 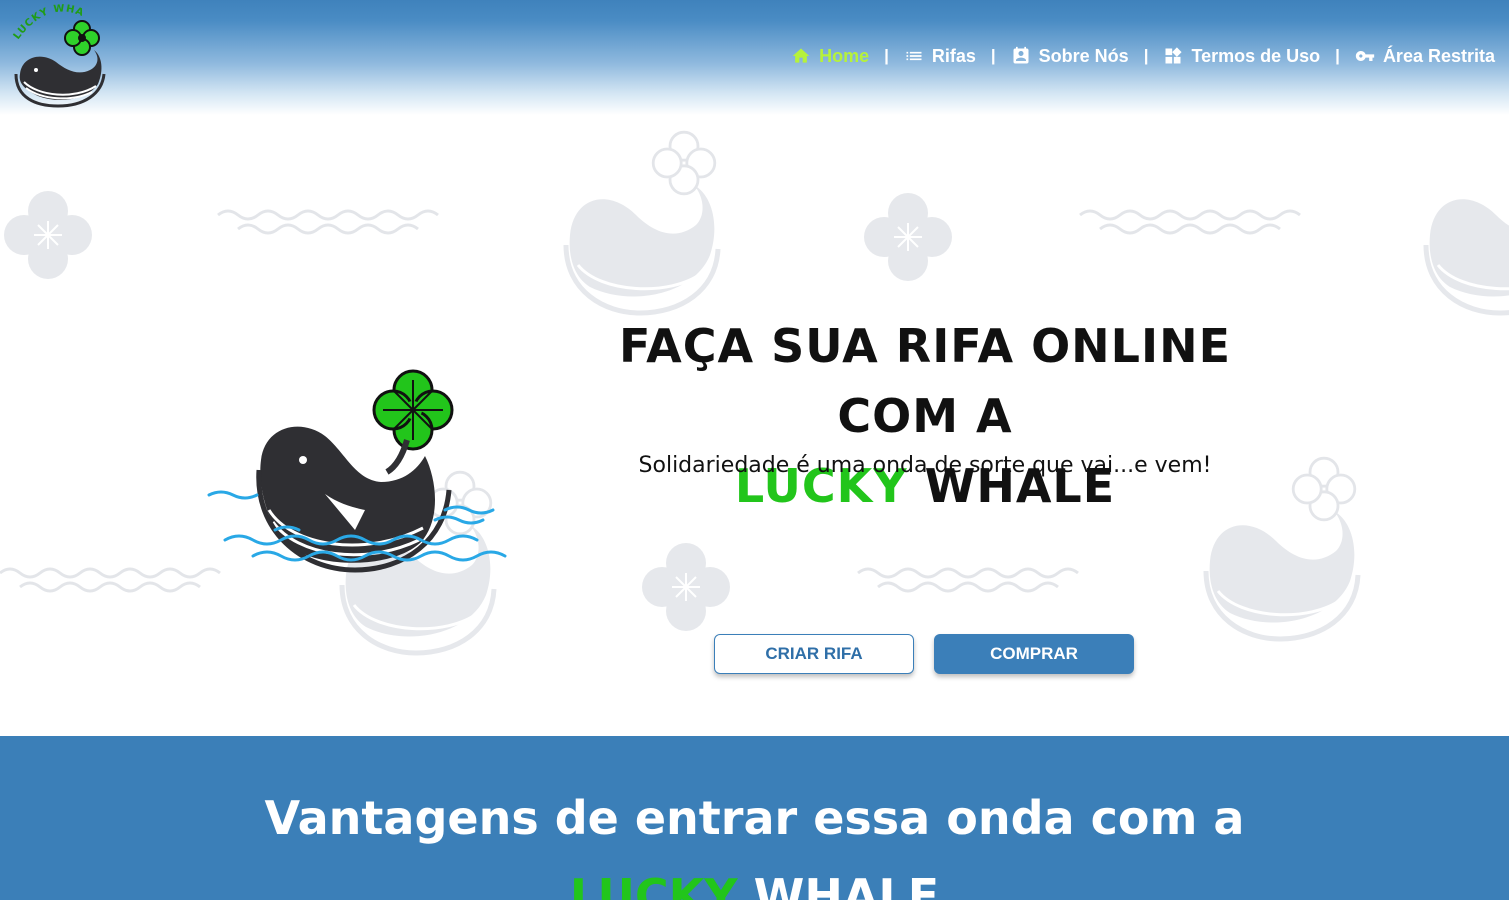 What do you see at coordinates (1365, 56) in the screenshot?
I see `key-icon` at bounding box center [1365, 56].